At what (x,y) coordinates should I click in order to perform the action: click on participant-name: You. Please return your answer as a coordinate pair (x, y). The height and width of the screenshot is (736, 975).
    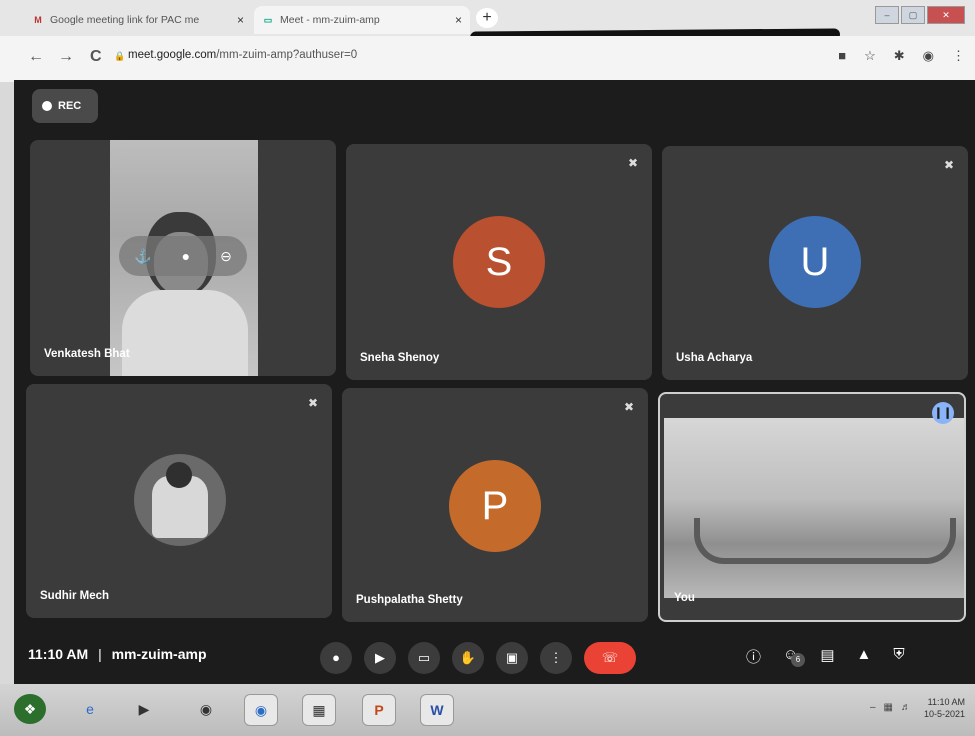
    Looking at the image, I should click on (684, 598).